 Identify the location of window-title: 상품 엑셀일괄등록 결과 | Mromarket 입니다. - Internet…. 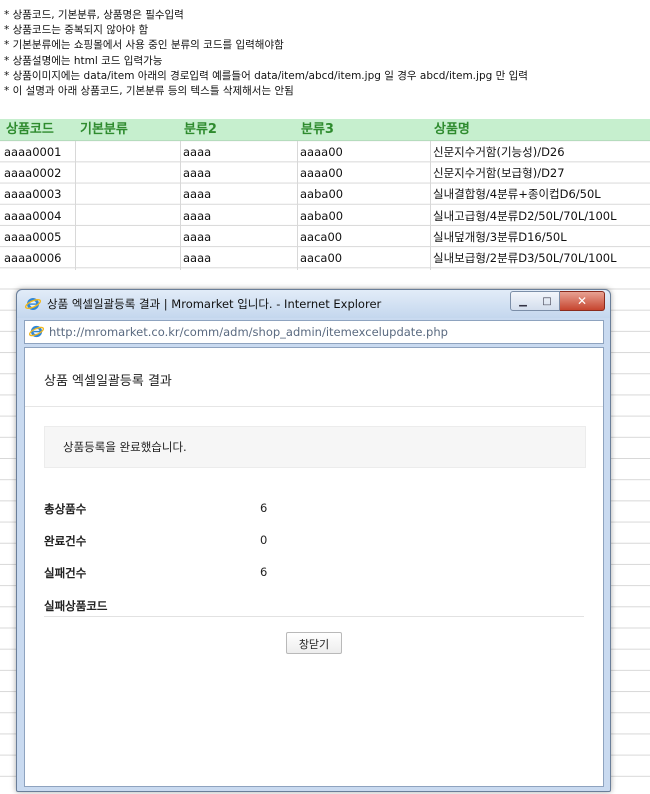
(214, 304).